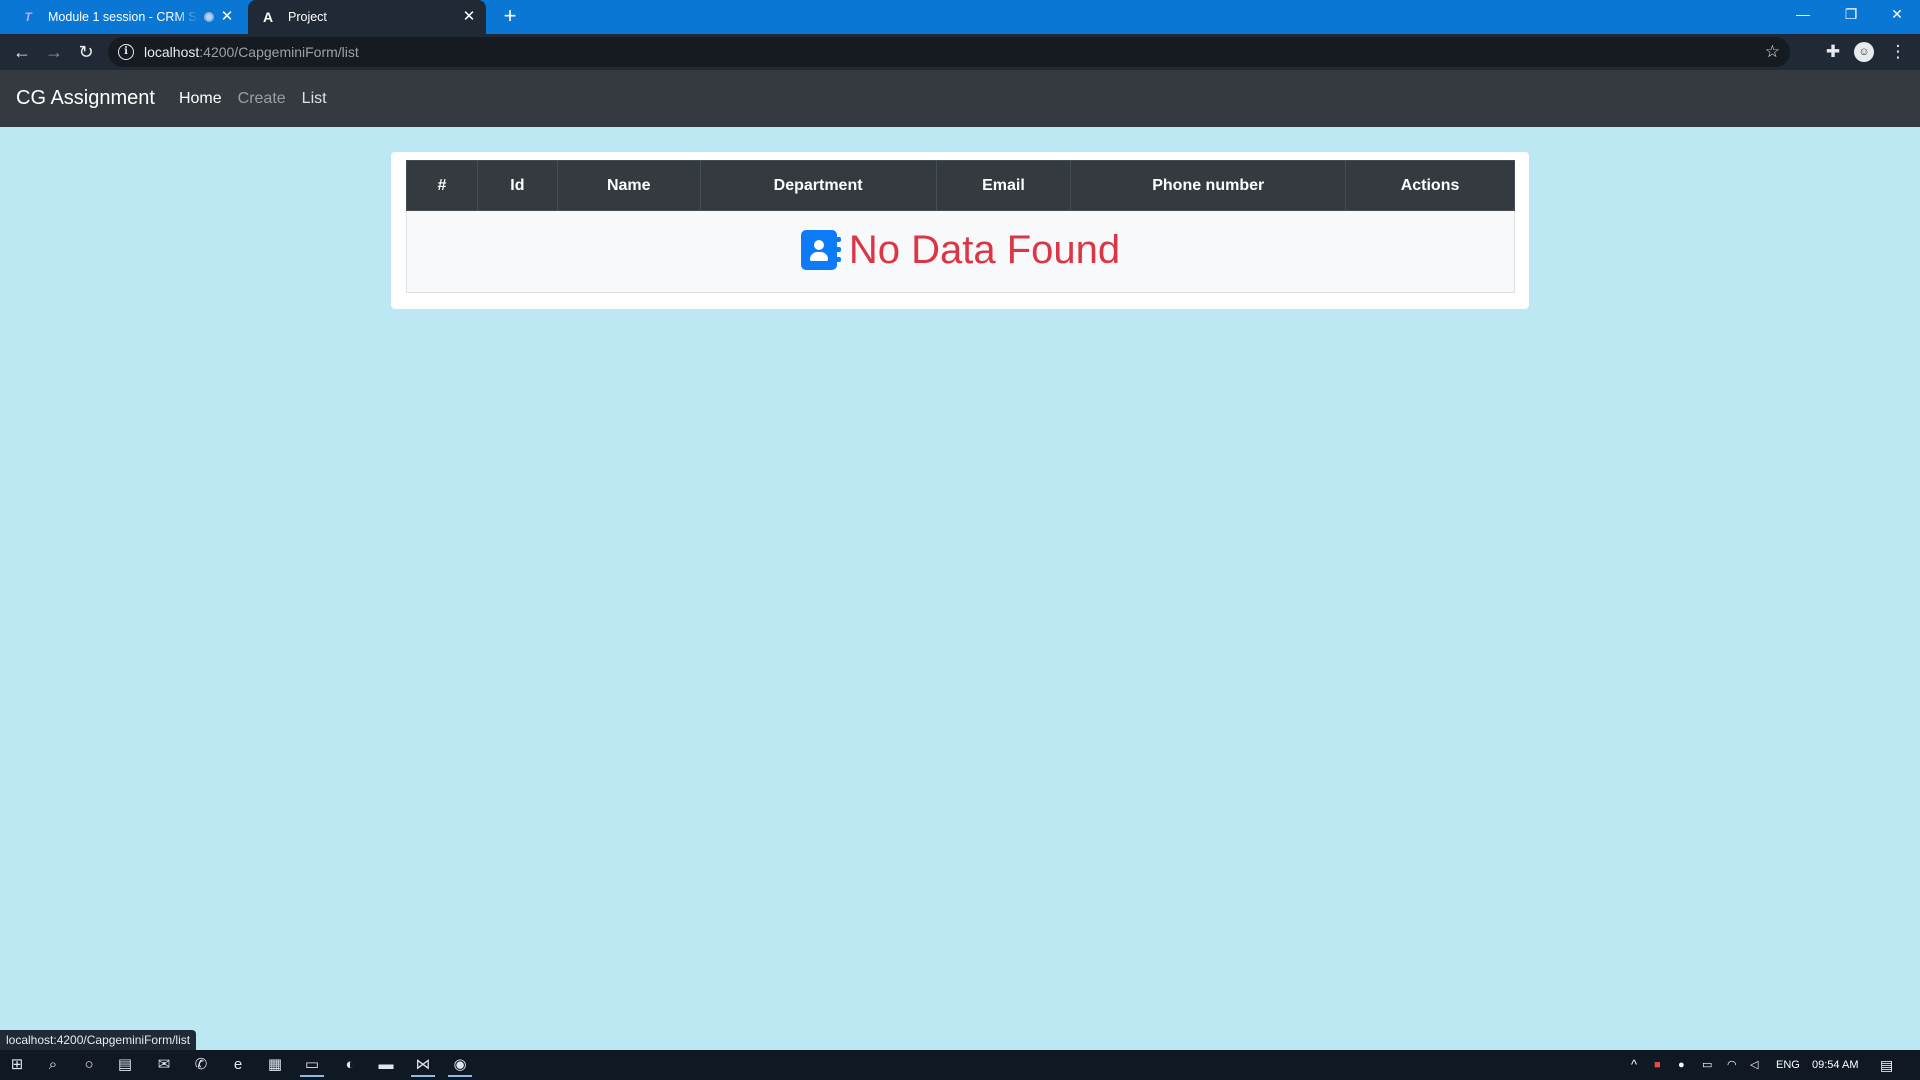  I want to click on url-path: :4200/CapgeminiForm/list, so click(279, 52).